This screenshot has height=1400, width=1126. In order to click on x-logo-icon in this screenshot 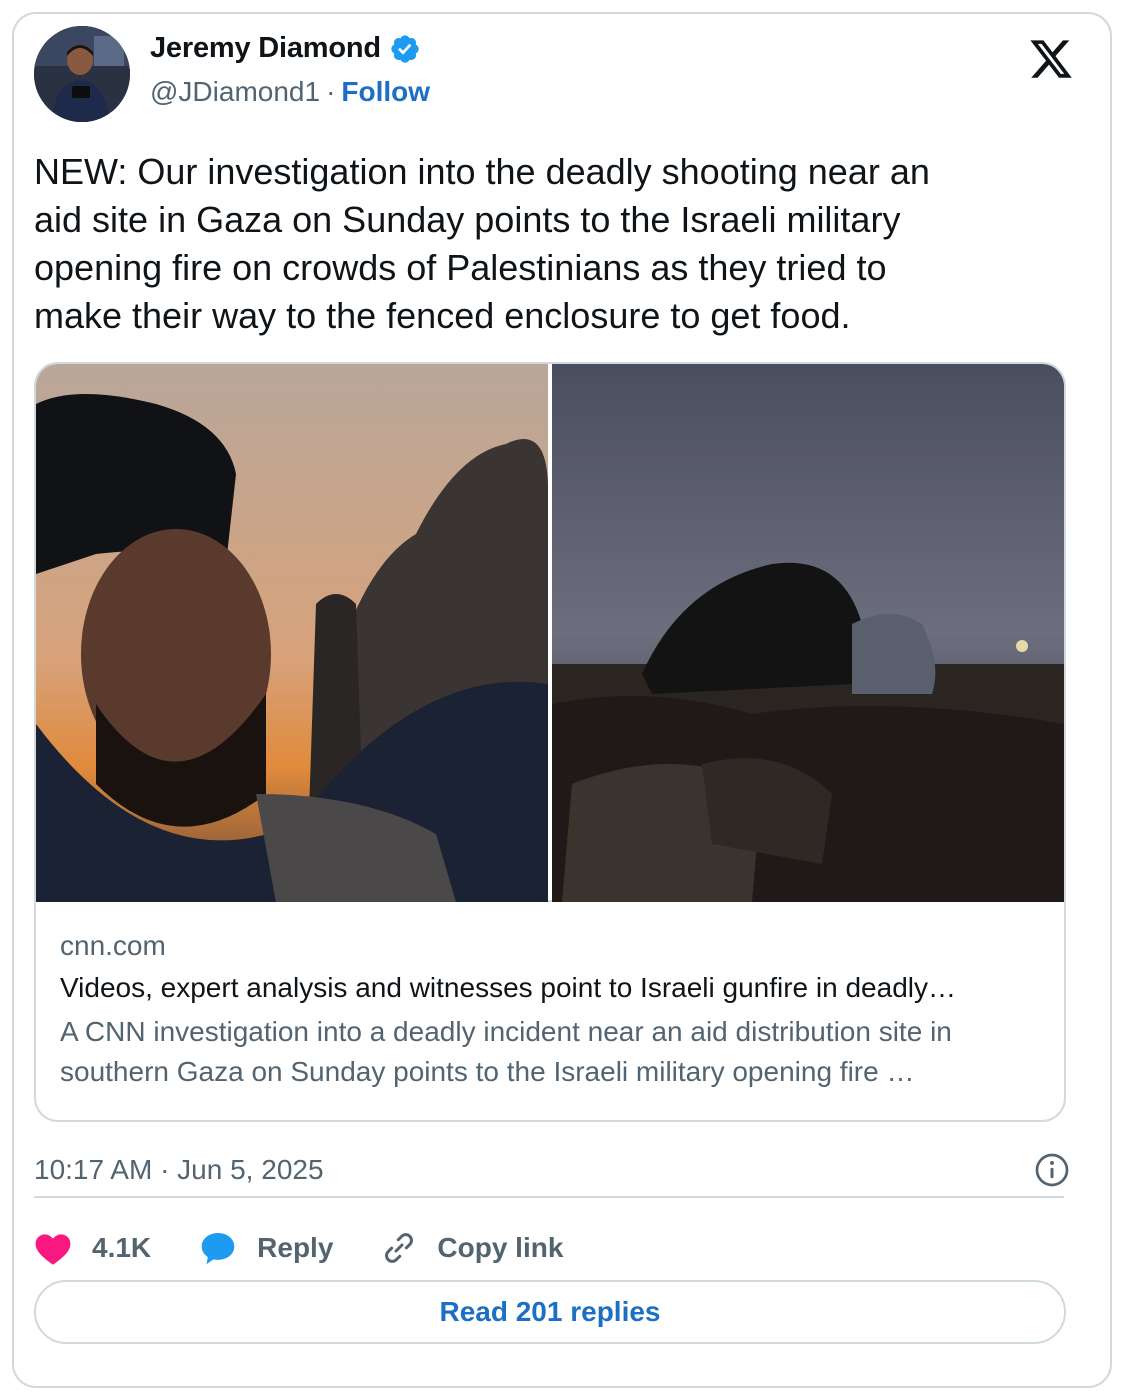, I will do `click(1051, 59)`.